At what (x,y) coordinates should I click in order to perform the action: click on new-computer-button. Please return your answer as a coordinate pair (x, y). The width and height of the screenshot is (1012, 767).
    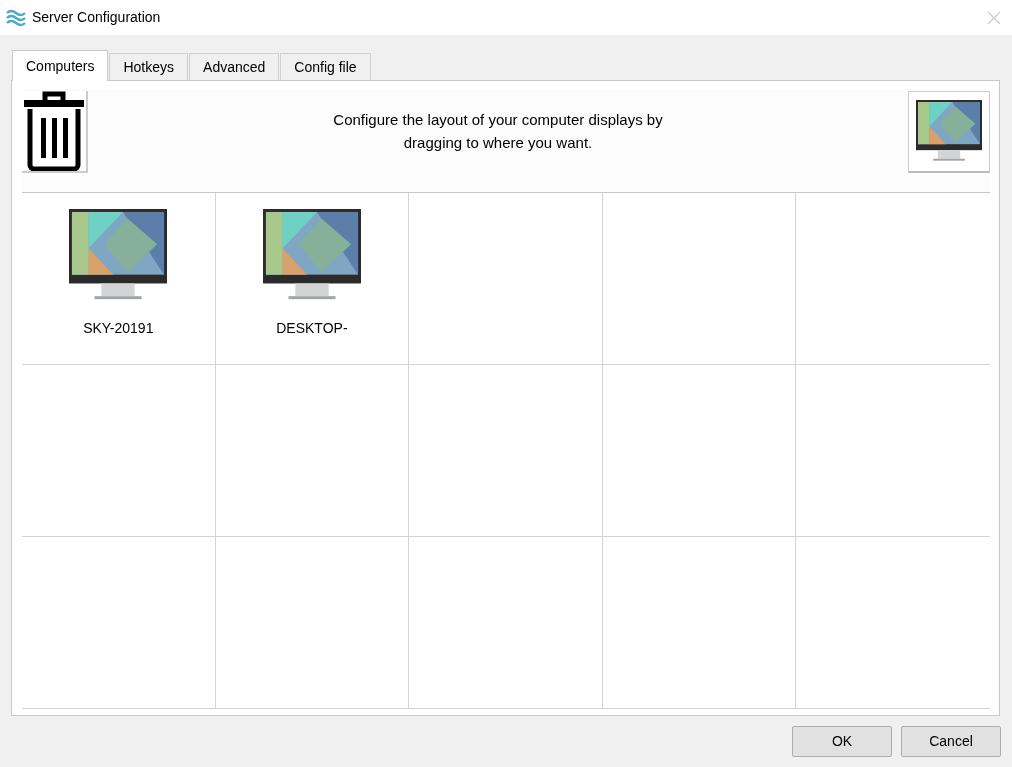
    Looking at the image, I should click on (949, 131).